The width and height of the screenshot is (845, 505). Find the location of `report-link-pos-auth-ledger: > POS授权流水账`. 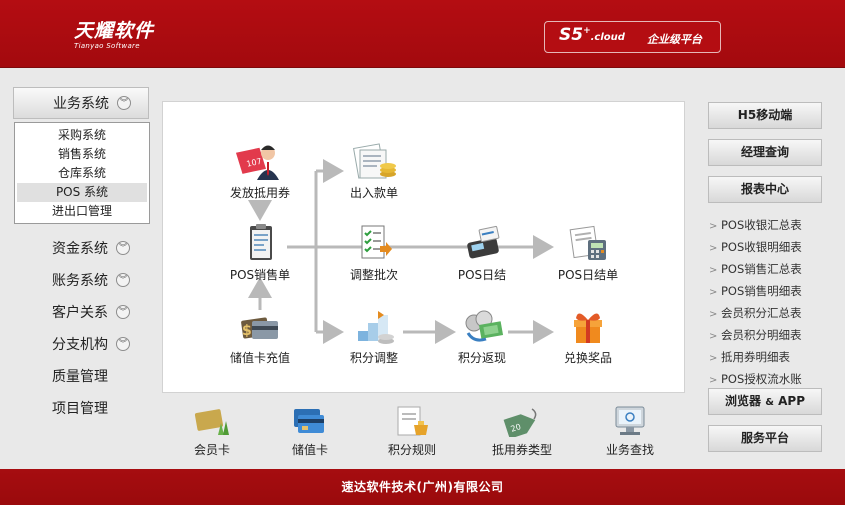

report-link-pos-auth-ledger: > POS授权流水账 is located at coordinates (771, 379).